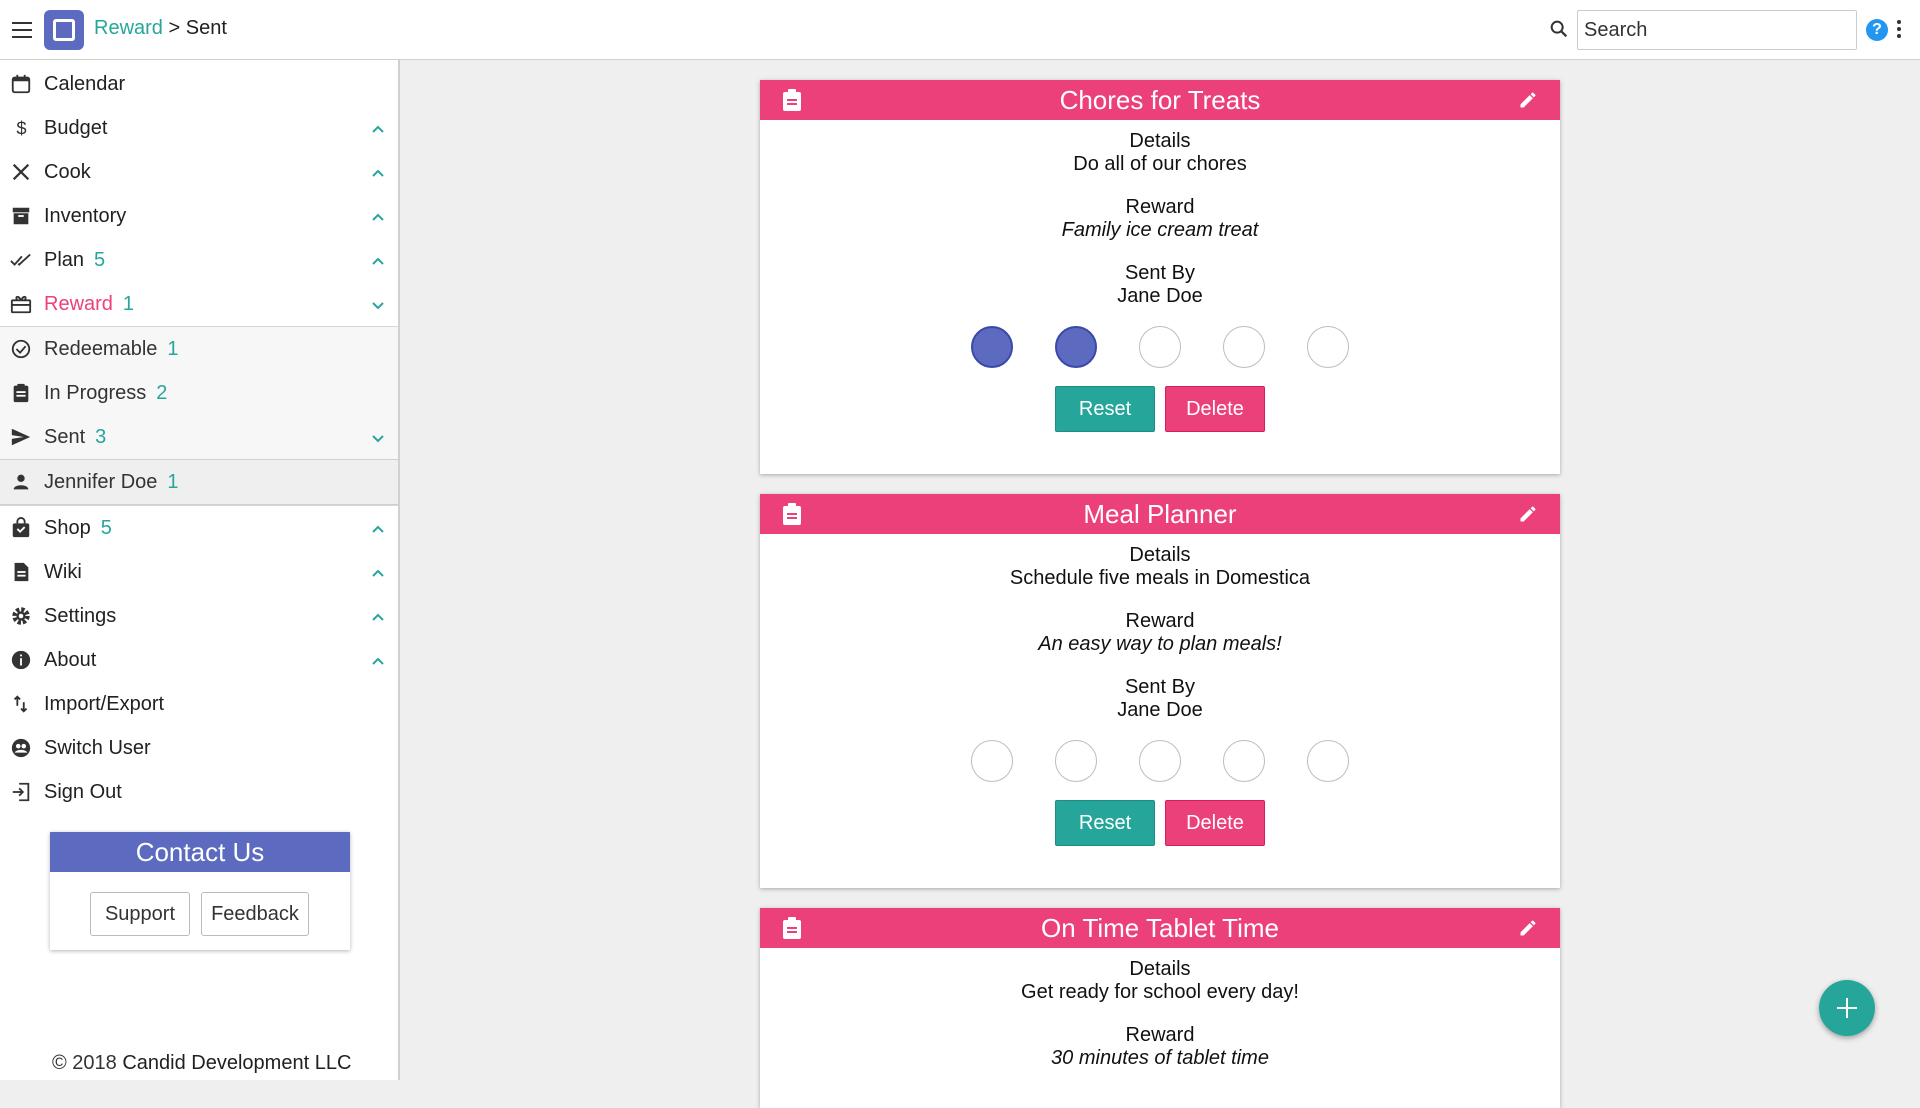 The height and width of the screenshot is (1108, 1920). What do you see at coordinates (78, 304) in the screenshot?
I see `sidebar-item-label-text: Reward` at bounding box center [78, 304].